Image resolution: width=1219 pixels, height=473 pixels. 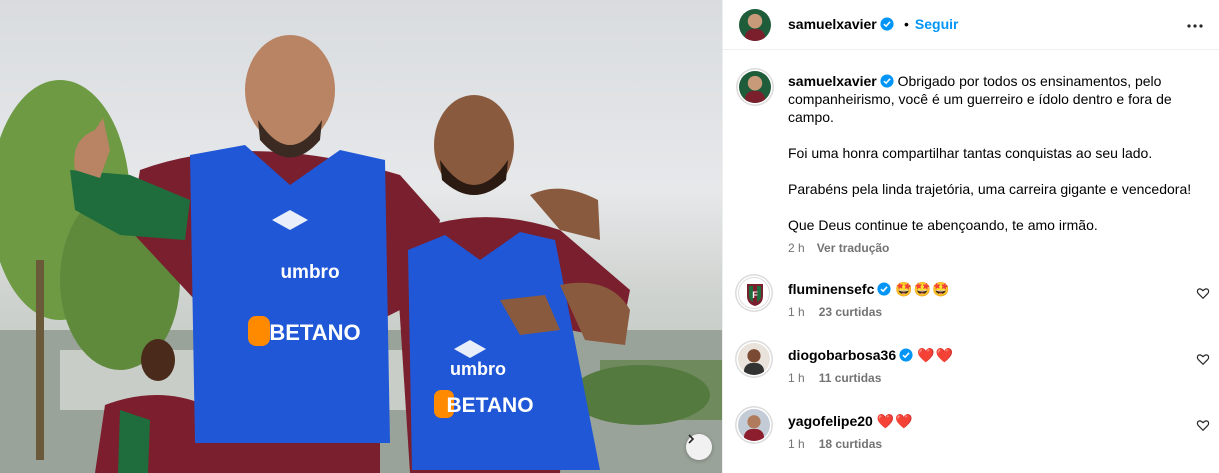 I want to click on post-header: samuelxavier • Seguir, so click(x=971, y=25).